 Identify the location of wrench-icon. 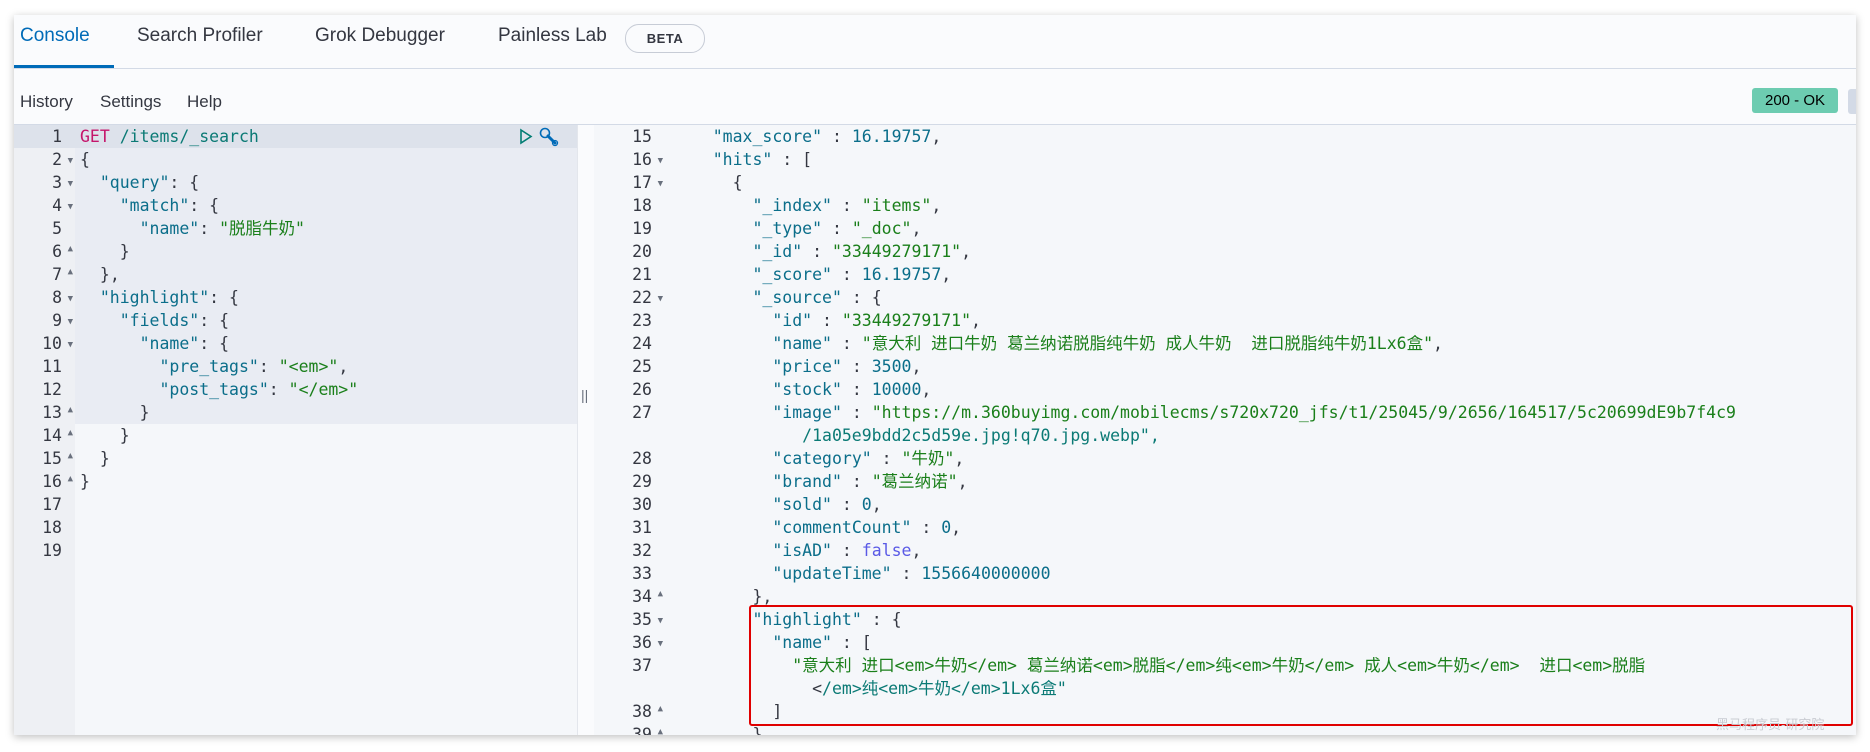
(549, 136).